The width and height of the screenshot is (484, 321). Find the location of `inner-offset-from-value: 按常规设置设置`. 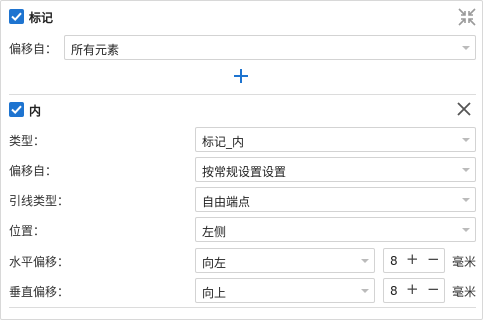

inner-offset-from-value: 按常规设置设置 is located at coordinates (244, 172).